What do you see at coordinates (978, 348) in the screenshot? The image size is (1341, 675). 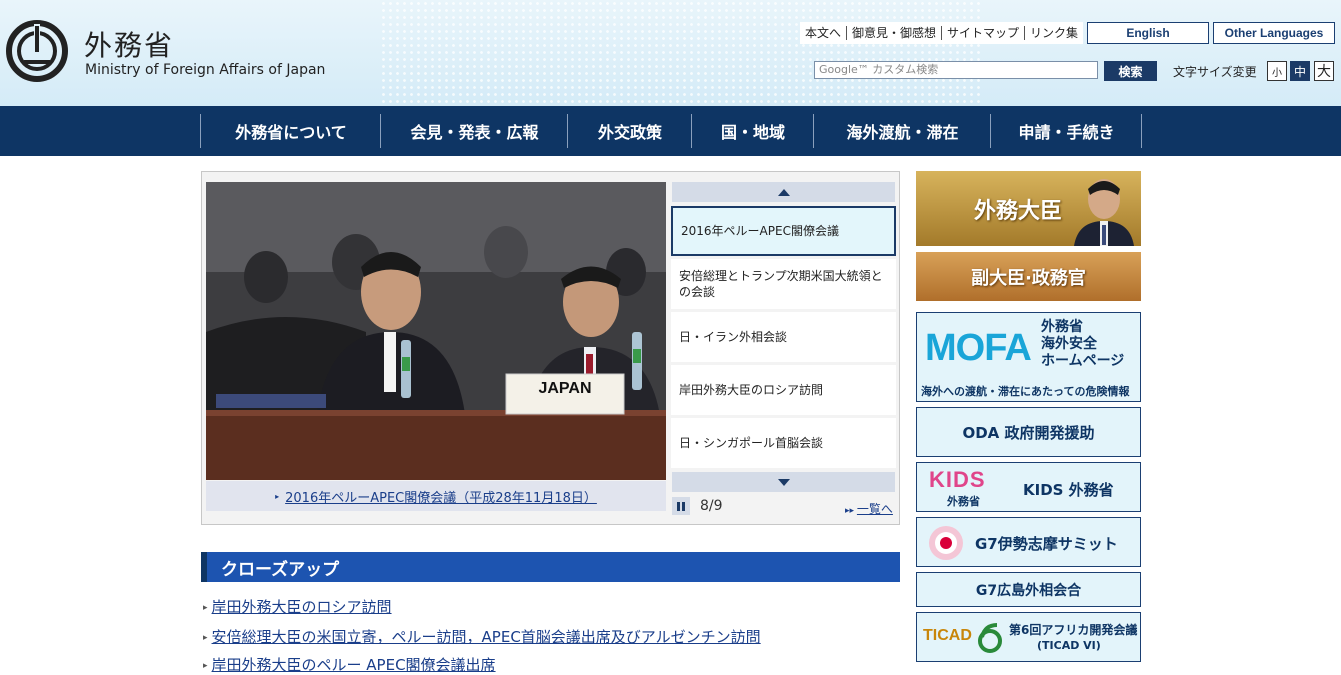 I see `mofa-logo: MOFA` at bounding box center [978, 348].